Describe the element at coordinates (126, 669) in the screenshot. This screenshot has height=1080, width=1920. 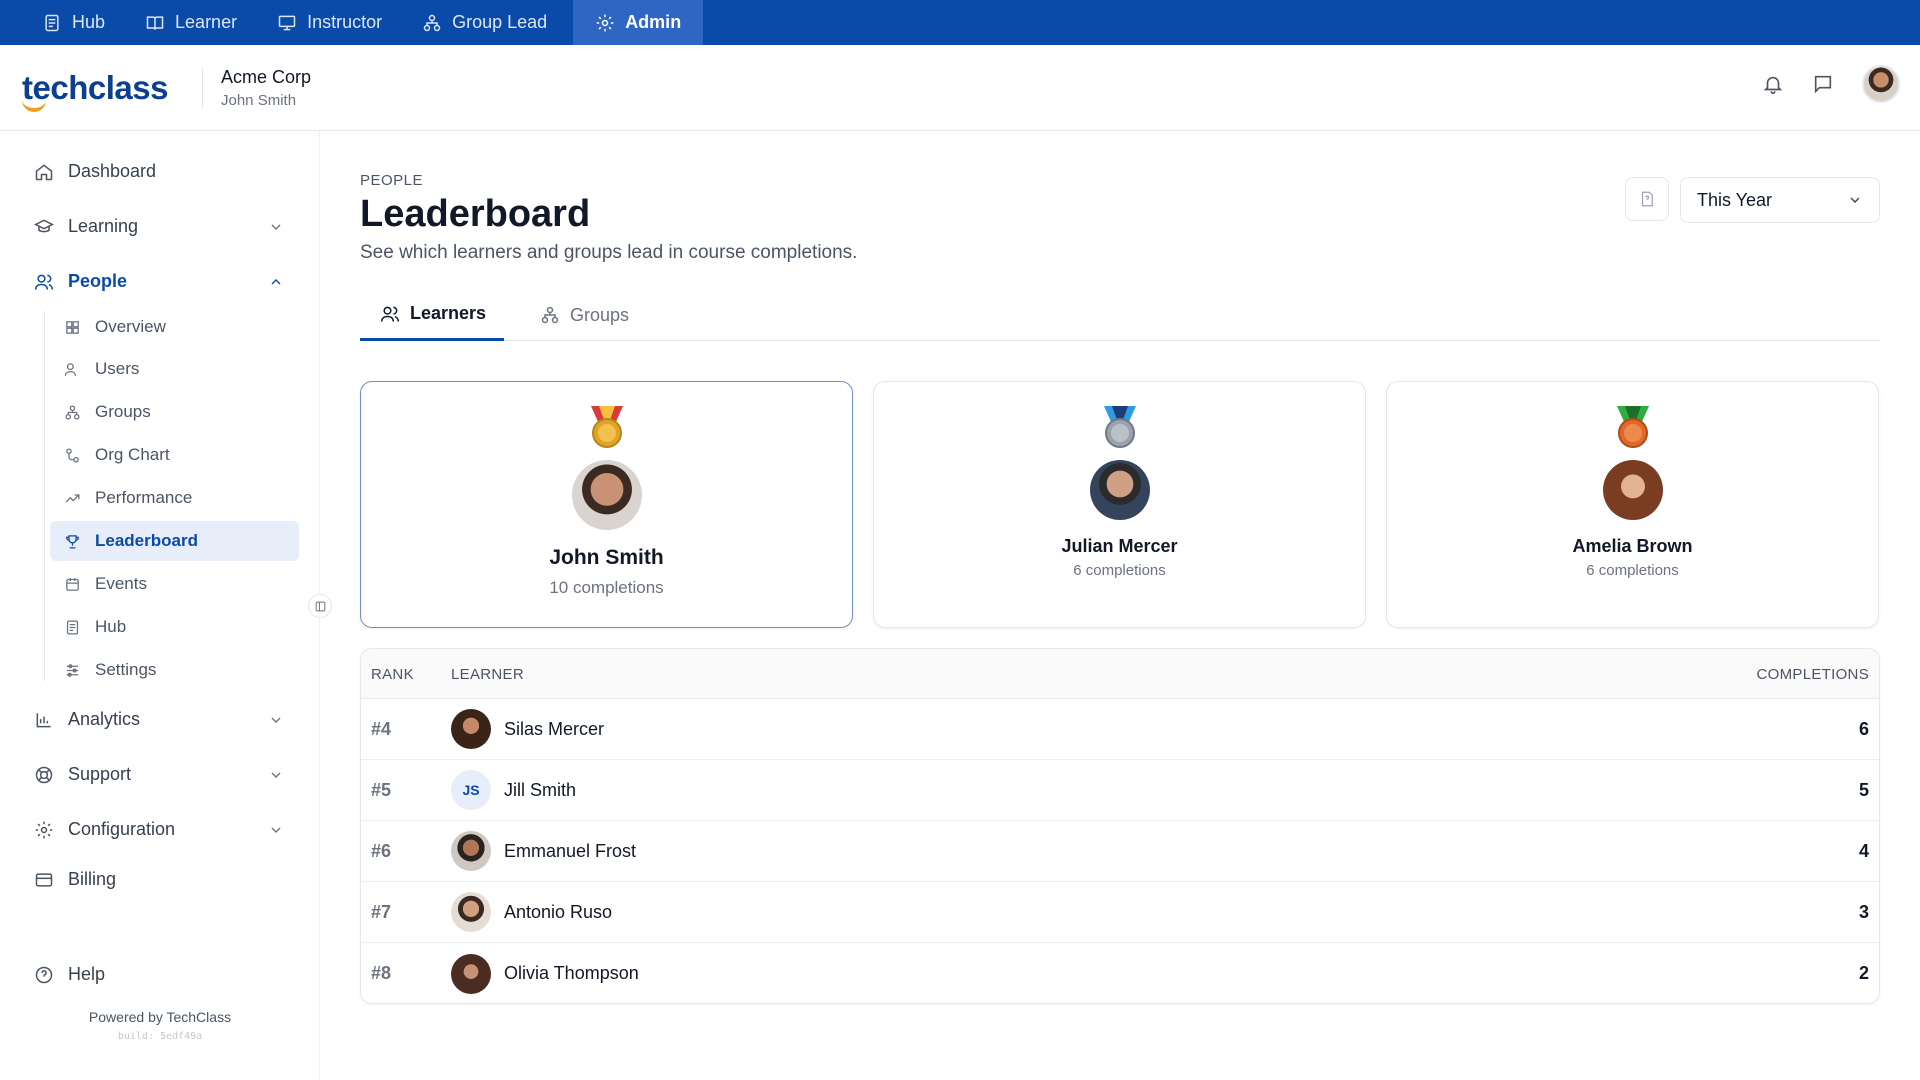
I see `sidebar-subitem-label: Settings` at that location.